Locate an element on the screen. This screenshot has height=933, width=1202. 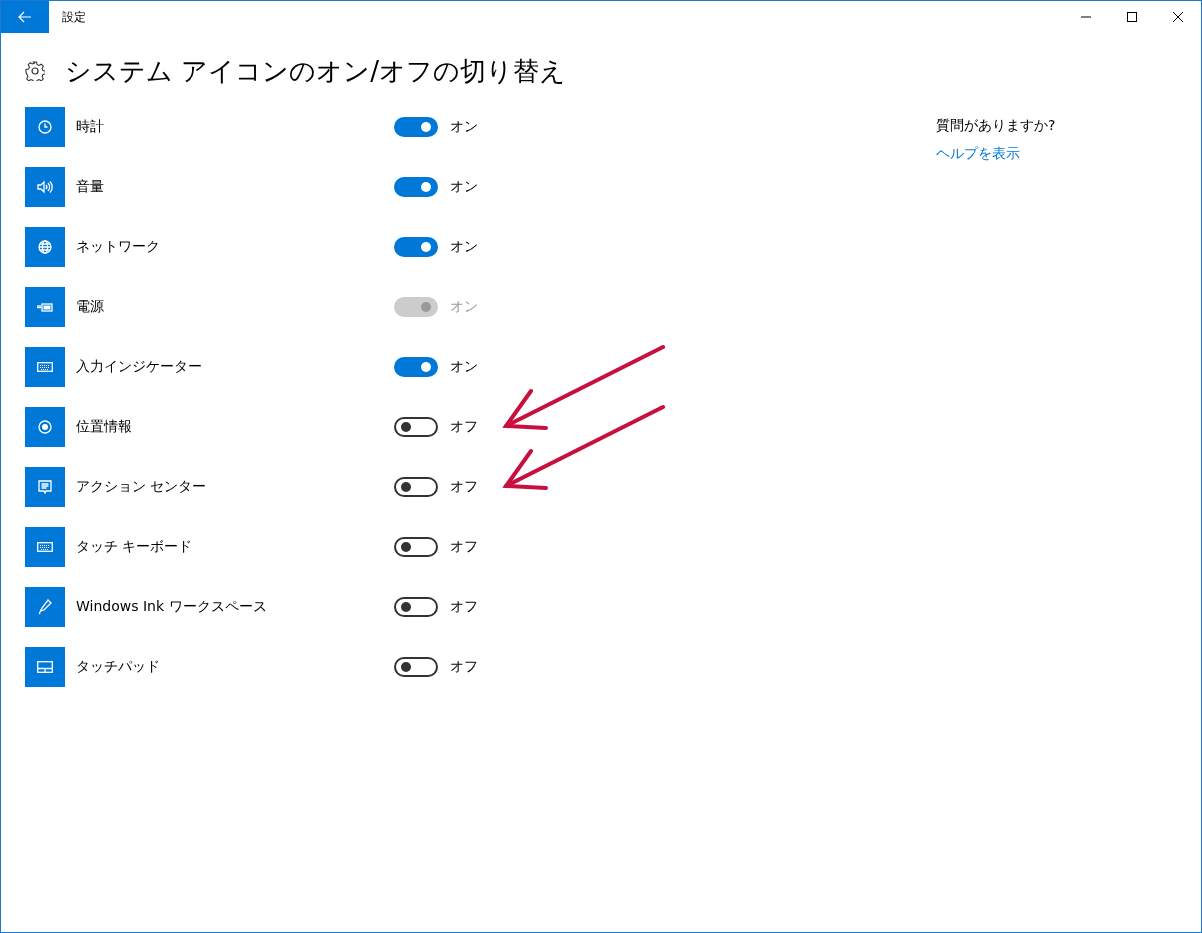
battery-plug-icon is located at coordinates (45, 307).